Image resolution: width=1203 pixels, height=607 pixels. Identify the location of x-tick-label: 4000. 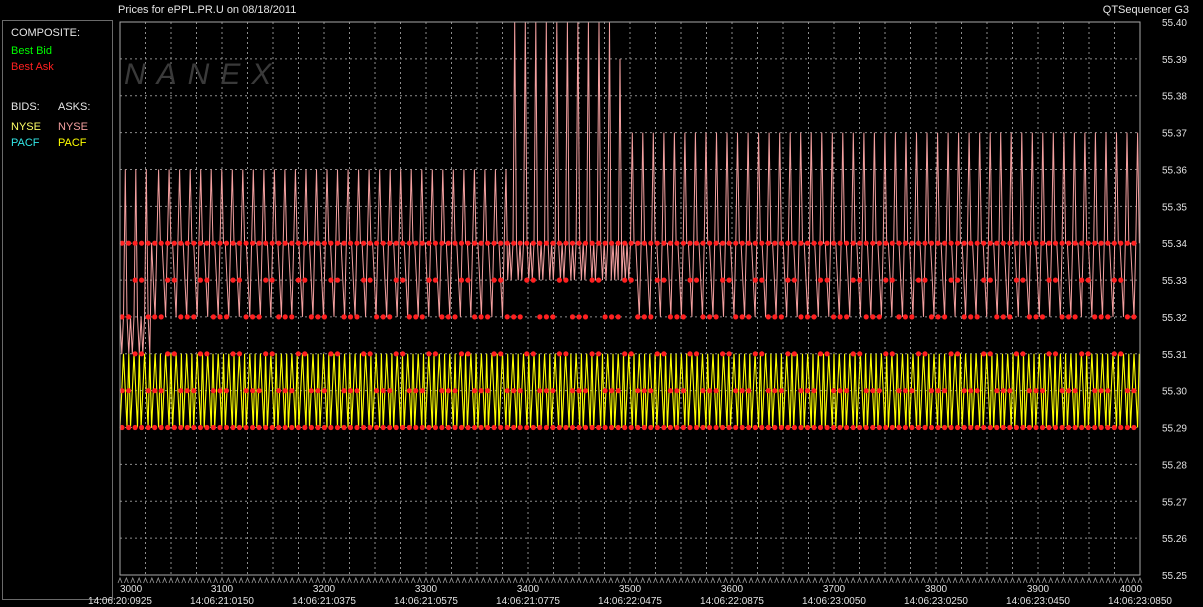
(1131, 589).